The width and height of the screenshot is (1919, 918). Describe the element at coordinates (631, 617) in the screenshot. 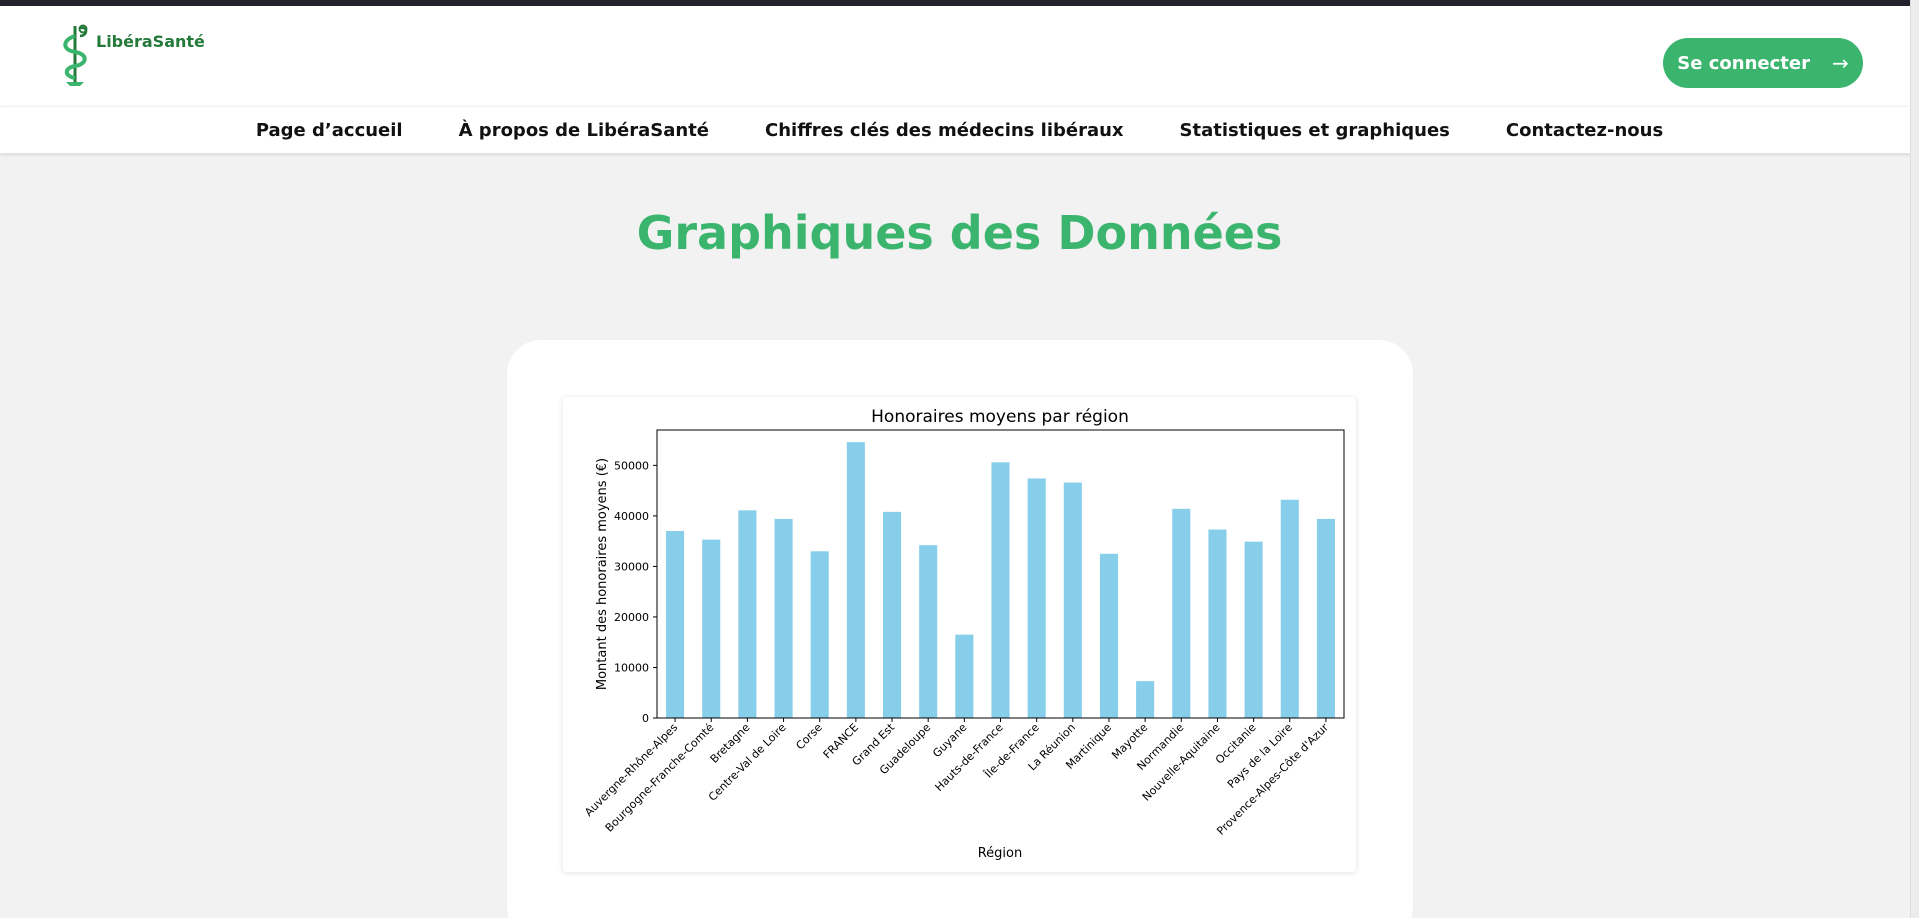

I see `y-tick-label: 20000` at that location.